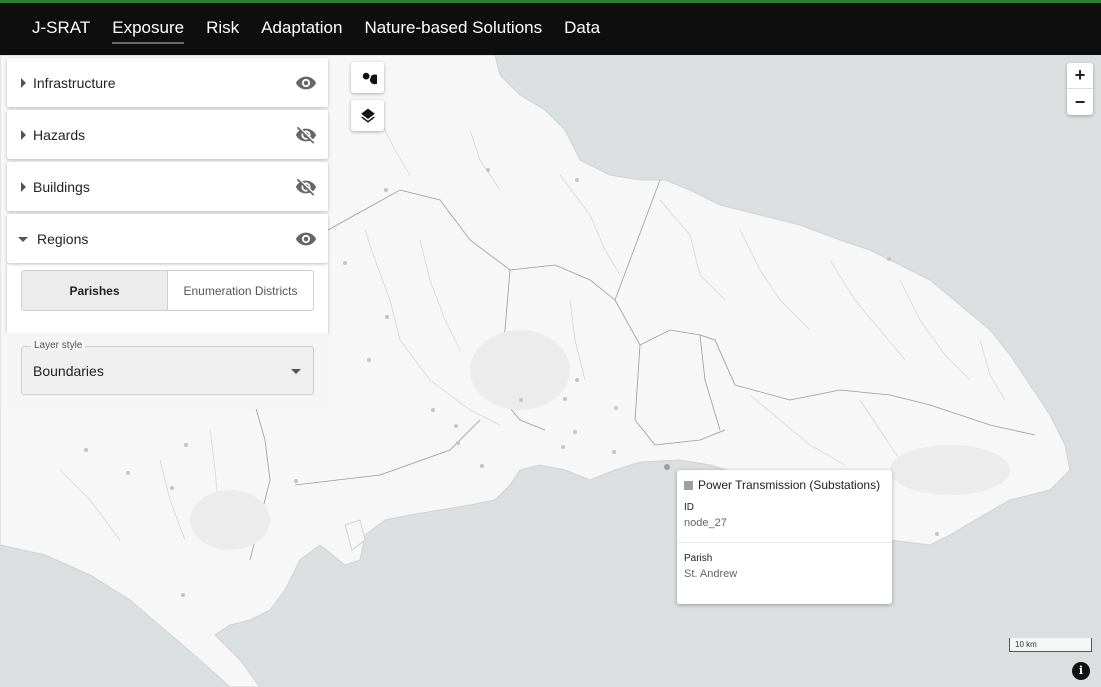 The height and width of the screenshot is (687, 1101). What do you see at coordinates (23, 239) in the screenshot?
I see `chevron-down-icon` at bounding box center [23, 239].